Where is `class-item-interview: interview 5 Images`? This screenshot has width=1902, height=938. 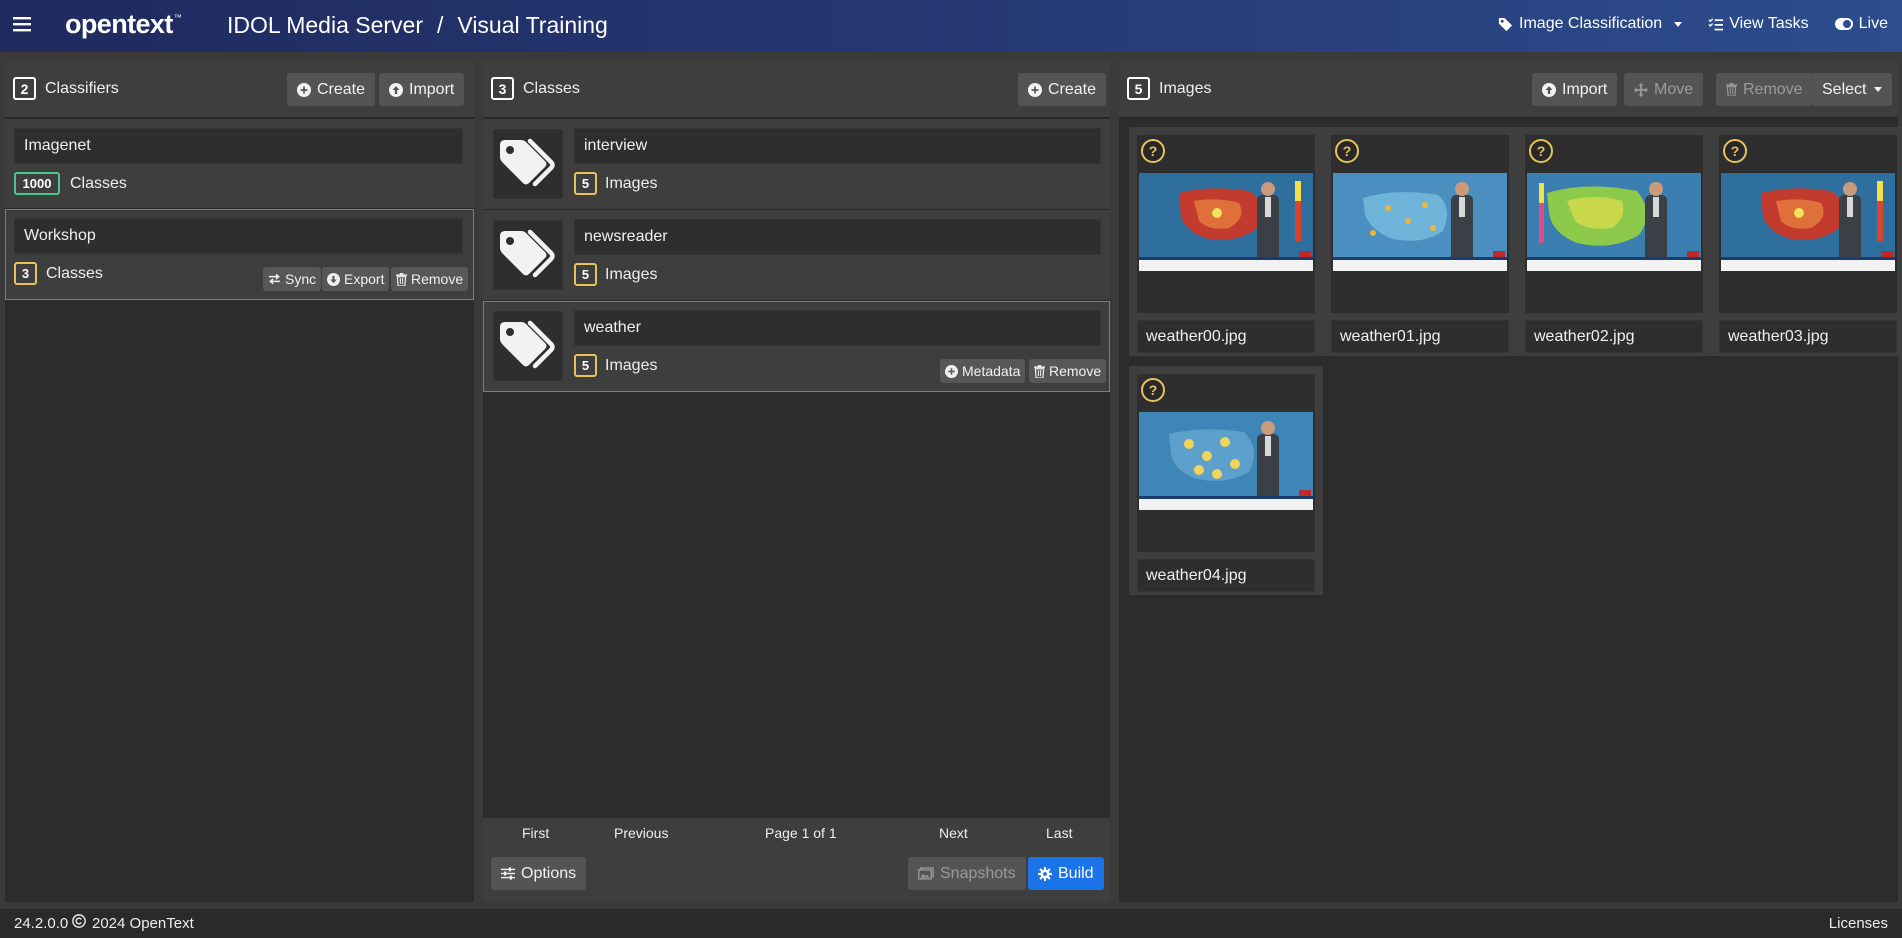 class-item-interview: interview 5 Images is located at coordinates (796, 164).